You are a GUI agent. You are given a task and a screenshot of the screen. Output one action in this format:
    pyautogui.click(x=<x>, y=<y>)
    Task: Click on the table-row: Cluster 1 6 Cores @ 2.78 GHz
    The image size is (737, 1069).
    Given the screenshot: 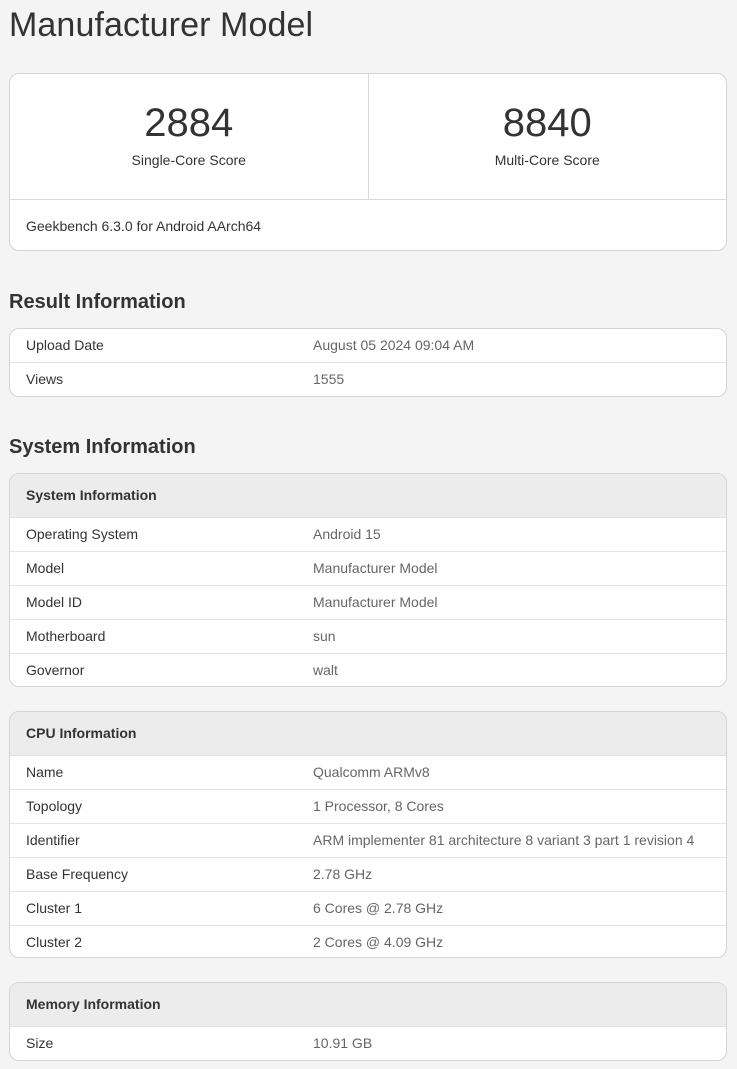 What is the action you would take?
    pyautogui.click(x=368, y=909)
    